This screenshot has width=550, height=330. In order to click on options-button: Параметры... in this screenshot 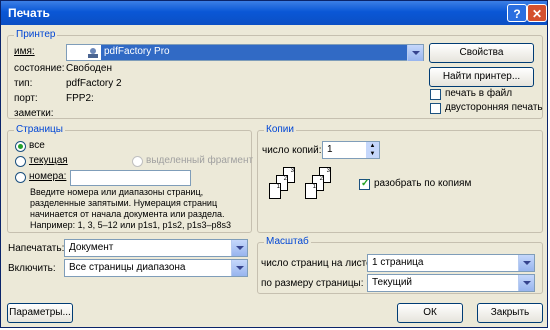, I will do `click(40, 313)`.